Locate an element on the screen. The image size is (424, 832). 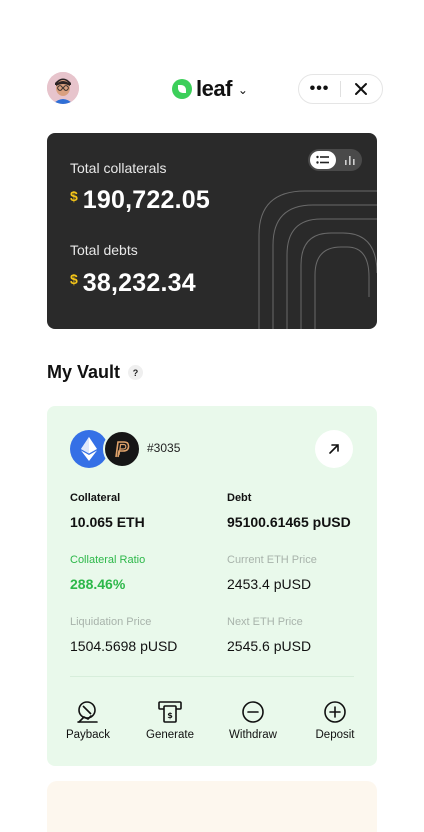
collateral-ratio-value: 288.46% is located at coordinates (98, 584).